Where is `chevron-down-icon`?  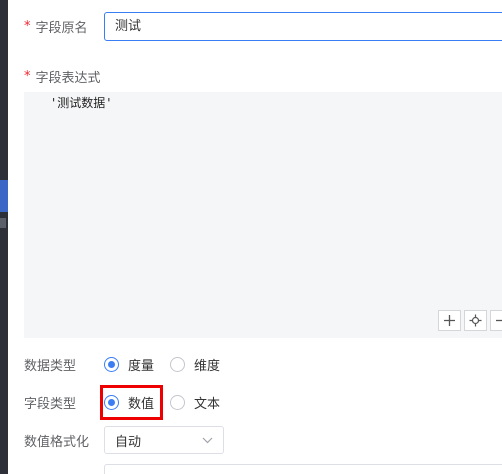
chevron-down-icon is located at coordinates (207, 440).